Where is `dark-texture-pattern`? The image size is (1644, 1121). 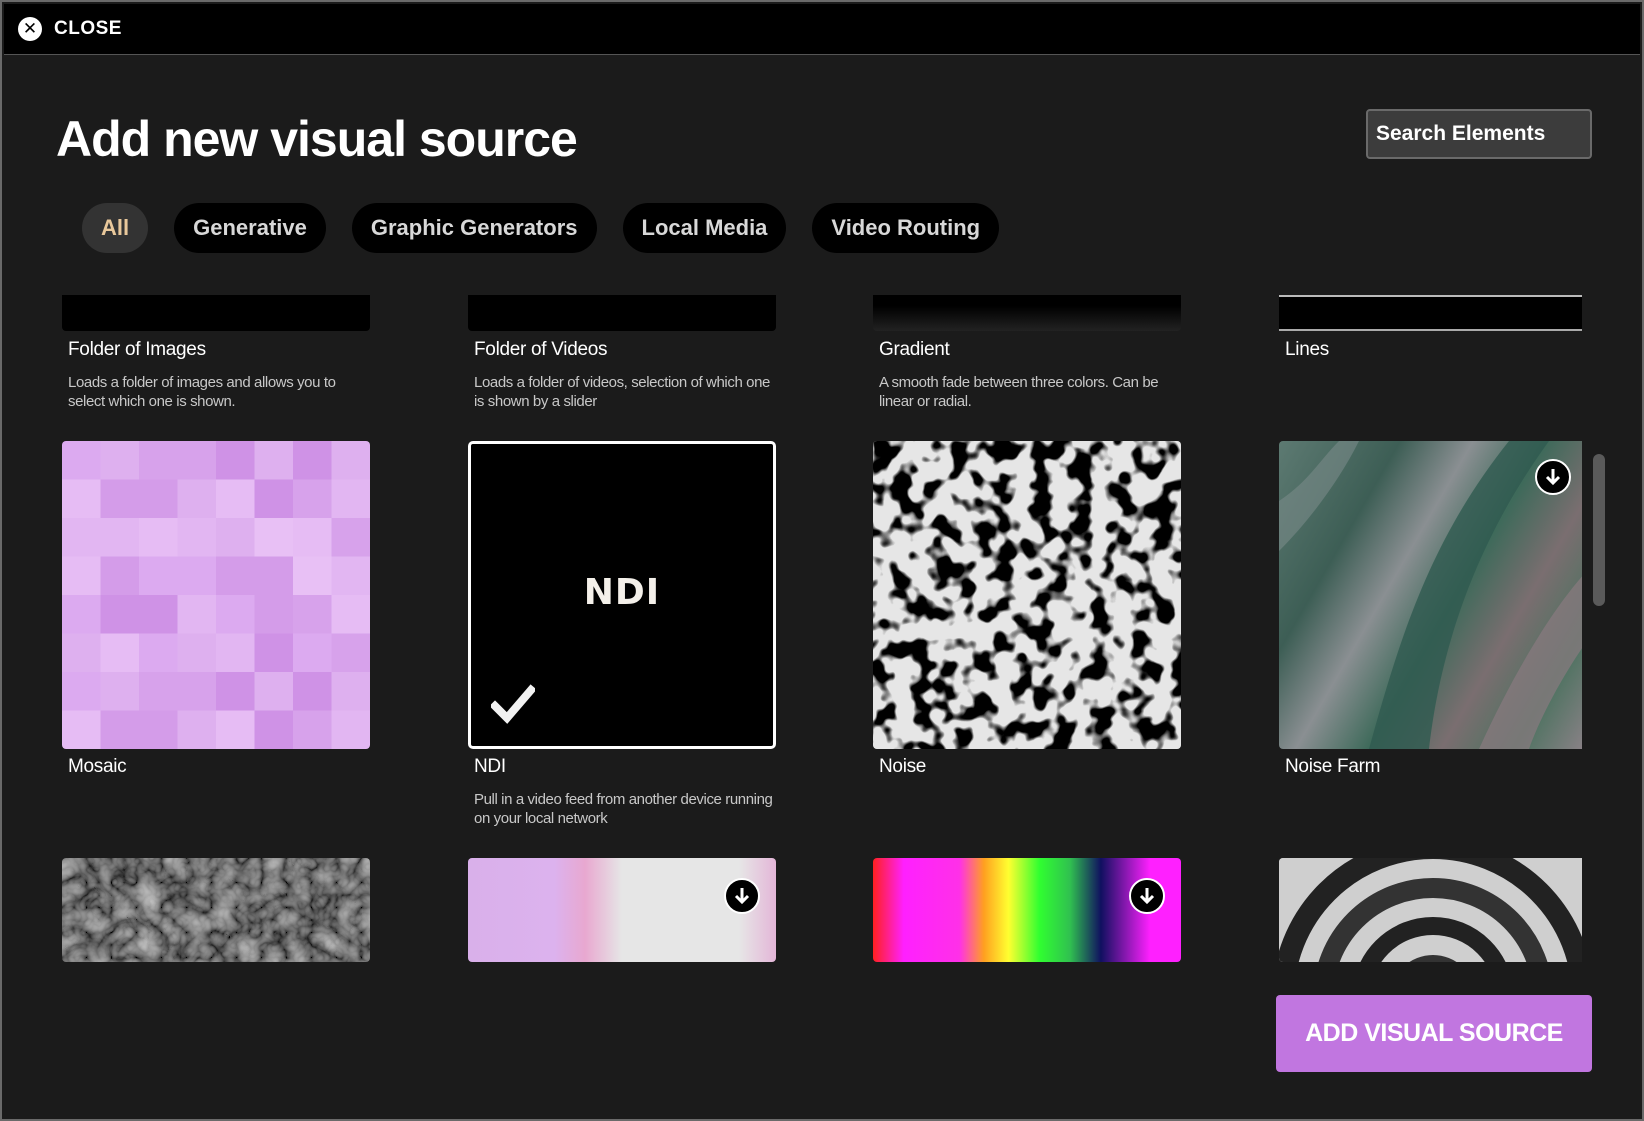
dark-texture-pattern is located at coordinates (216, 910).